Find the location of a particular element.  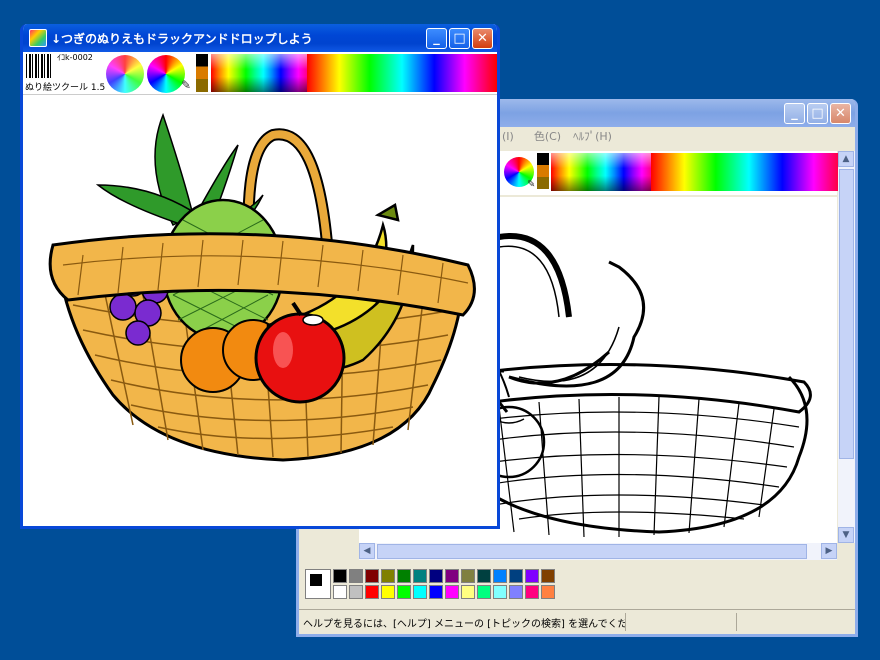

menu-color: 色(C) is located at coordinates (547, 136).